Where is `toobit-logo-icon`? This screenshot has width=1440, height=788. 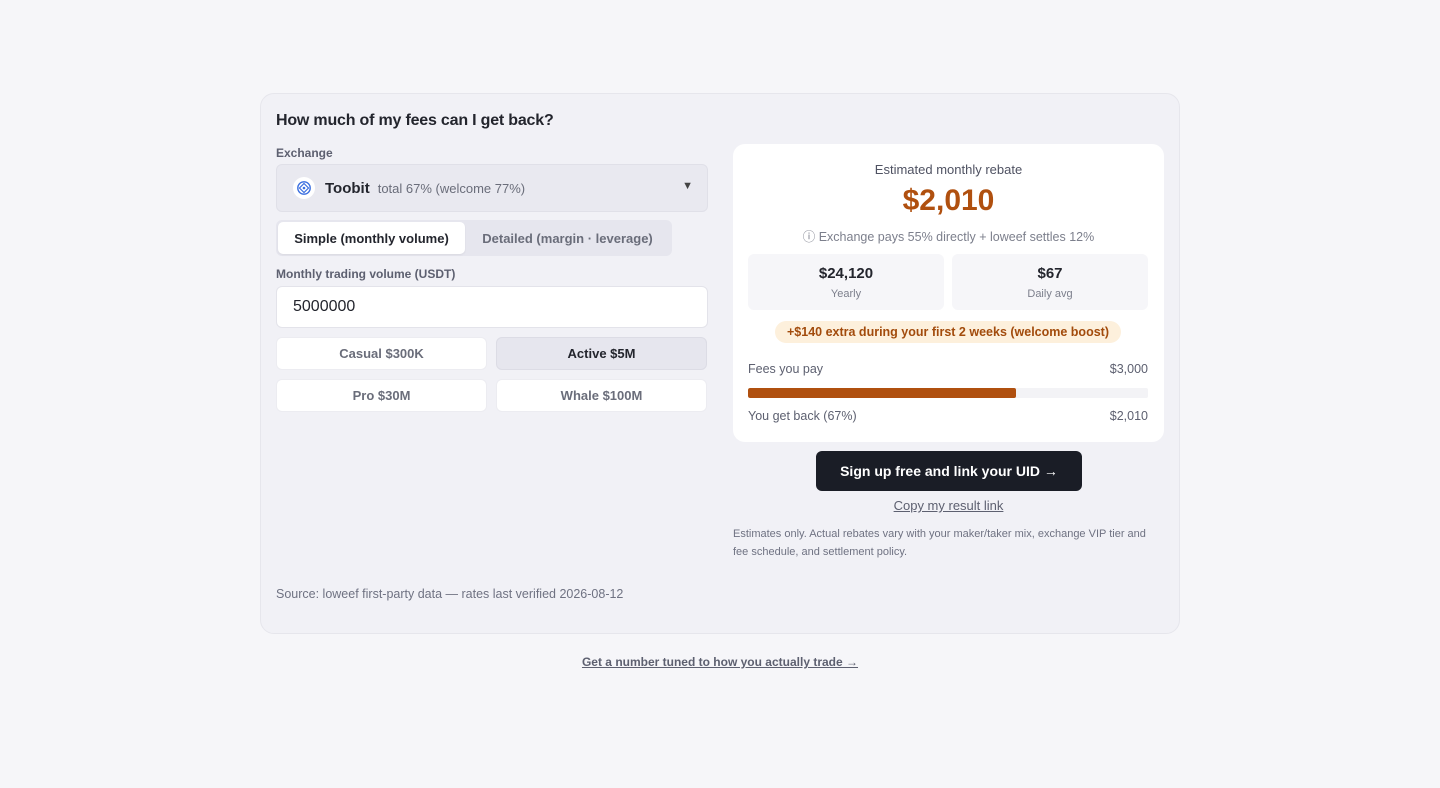
toobit-logo-icon is located at coordinates (304, 188).